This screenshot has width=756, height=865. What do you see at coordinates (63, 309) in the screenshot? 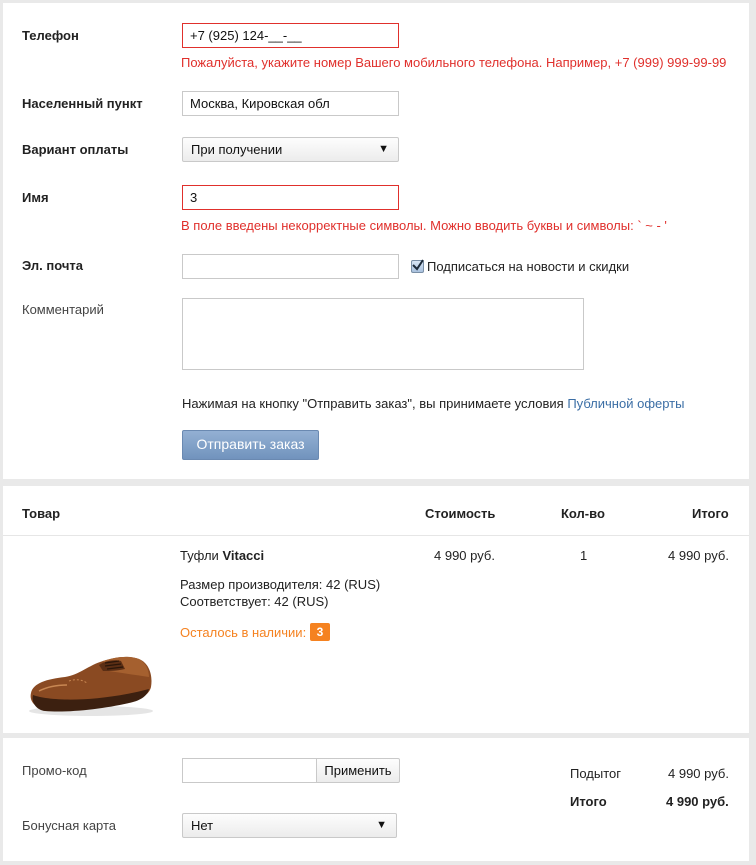
I see `comment-label: Комментарий` at bounding box center [63, 309].